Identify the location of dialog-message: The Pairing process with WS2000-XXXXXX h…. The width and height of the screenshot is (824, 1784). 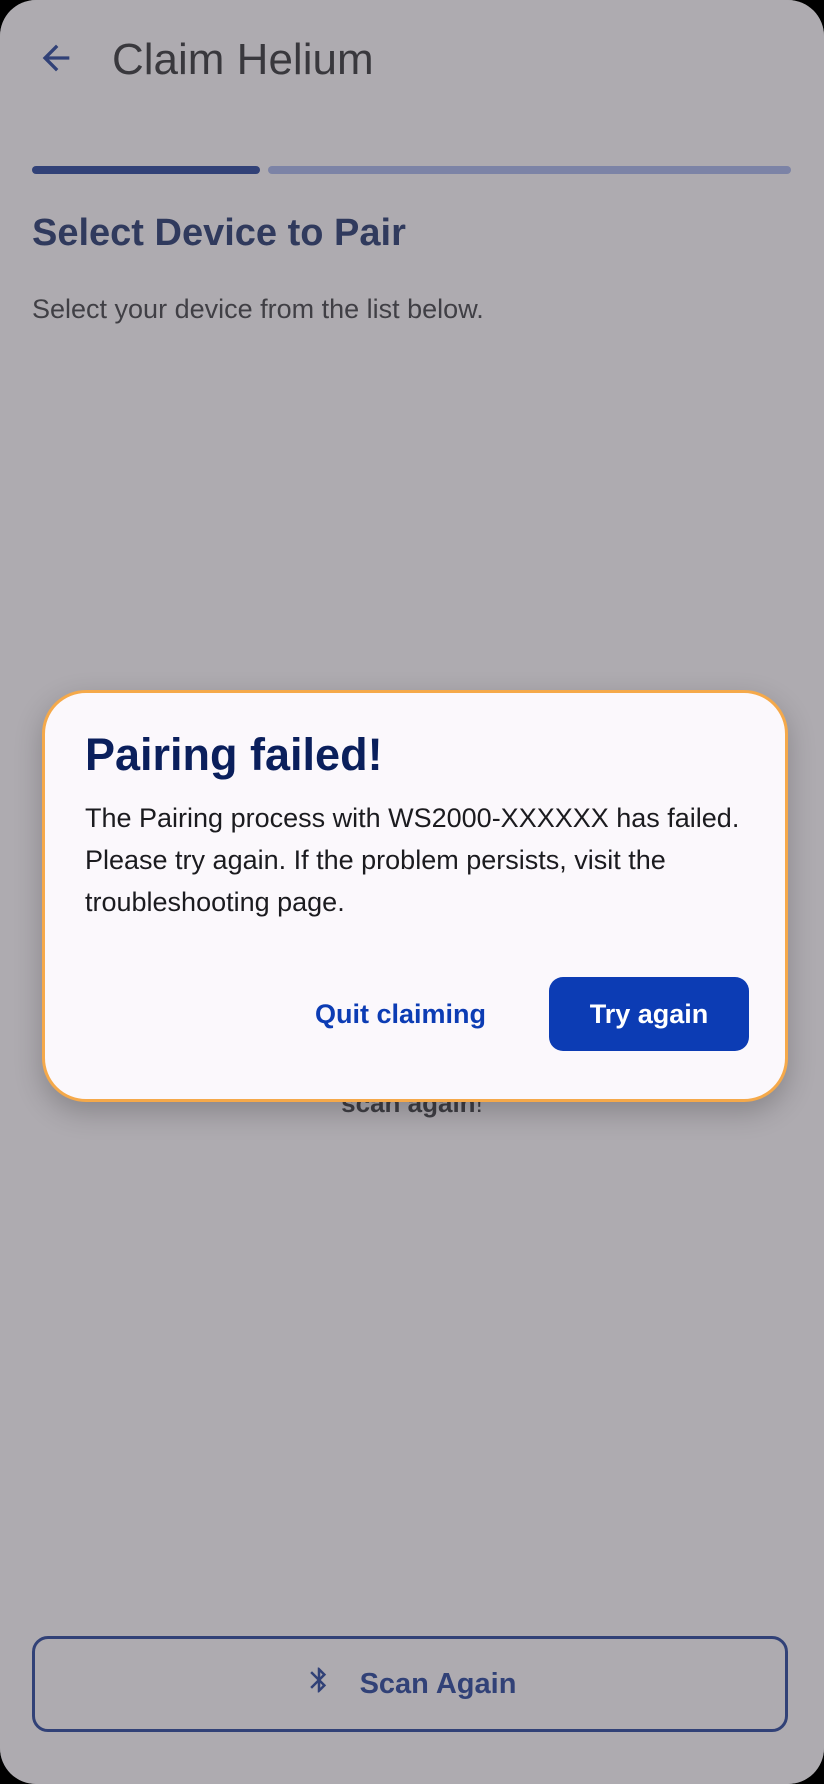
(412, 860).